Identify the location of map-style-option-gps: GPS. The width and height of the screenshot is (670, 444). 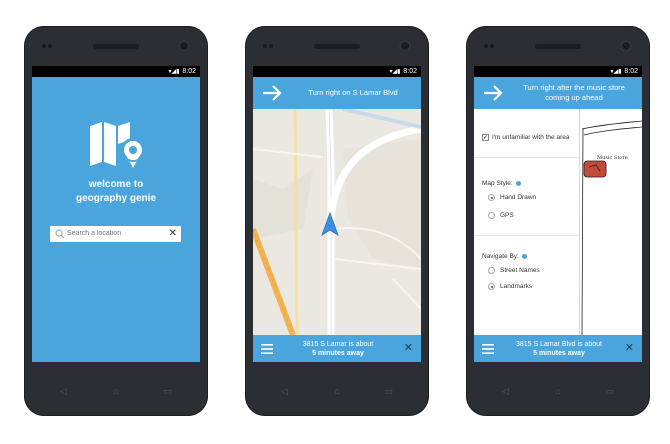
(501, 215).